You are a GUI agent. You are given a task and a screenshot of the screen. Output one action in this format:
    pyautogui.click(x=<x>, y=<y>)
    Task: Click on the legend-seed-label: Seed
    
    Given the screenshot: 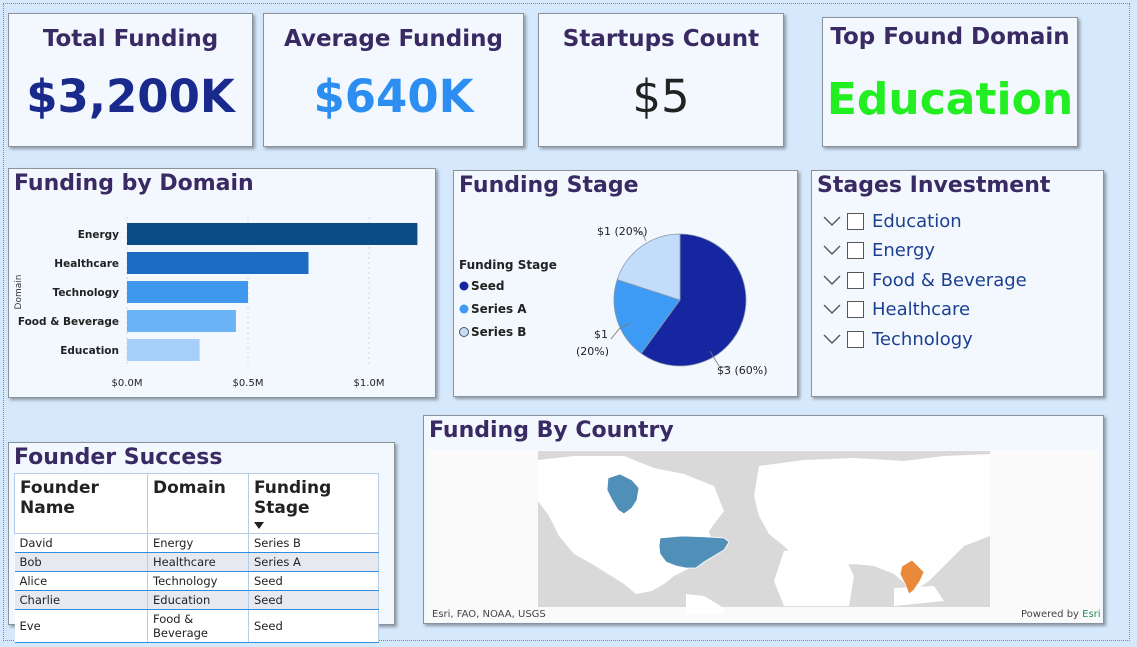 What is the action you would take?
    pyautogui.click(x=488, y=286)
    